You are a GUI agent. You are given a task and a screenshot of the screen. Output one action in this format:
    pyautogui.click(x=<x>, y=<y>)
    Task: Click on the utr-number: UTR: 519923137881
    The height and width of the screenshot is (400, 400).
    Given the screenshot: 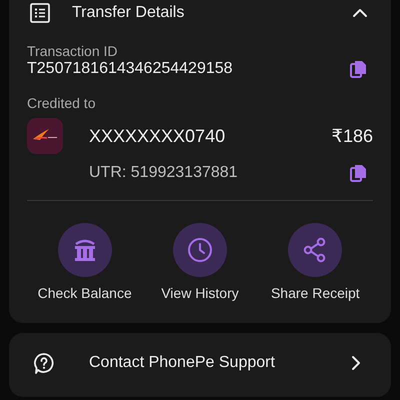 What is the action you would take?
    pyautogui.click(x=163, y=173)
    